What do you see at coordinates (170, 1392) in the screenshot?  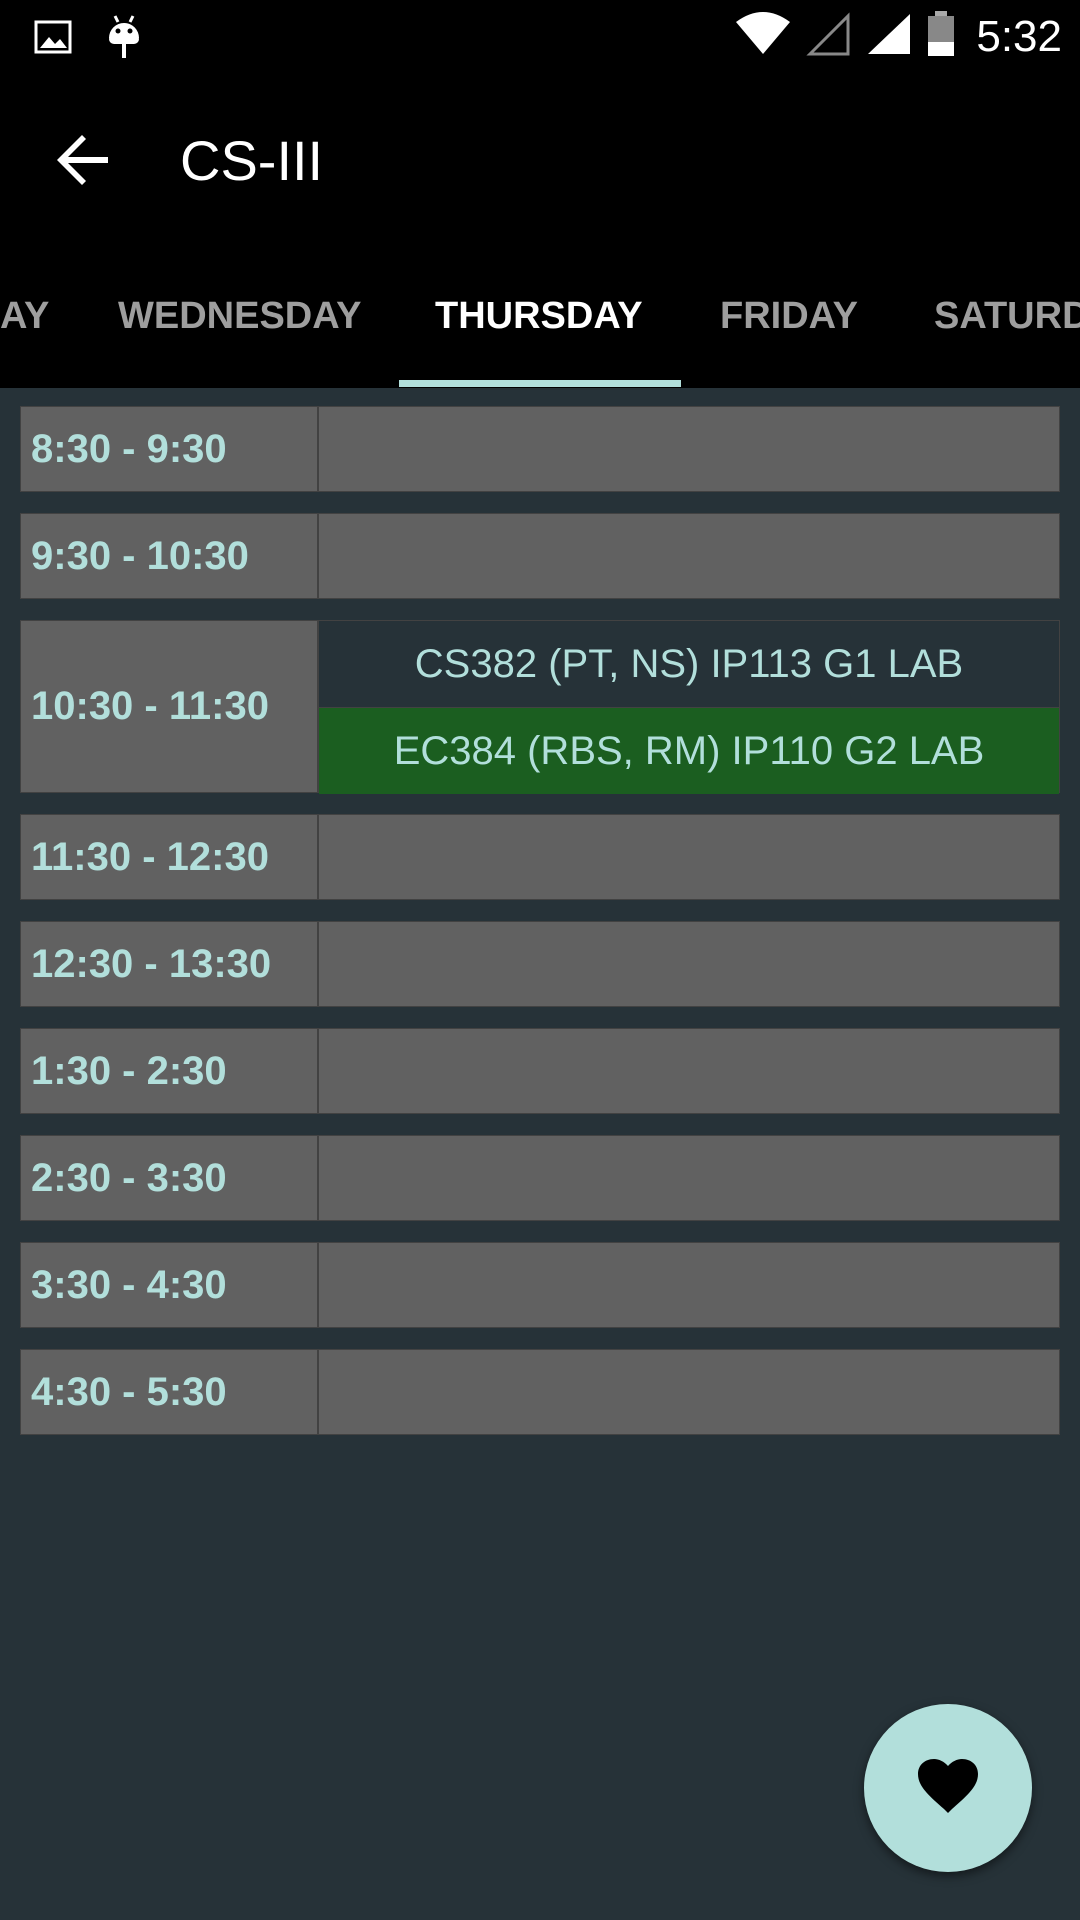 I see `time-slot-label: 4:30 - 5:30` at bounding box center [170, 1392].